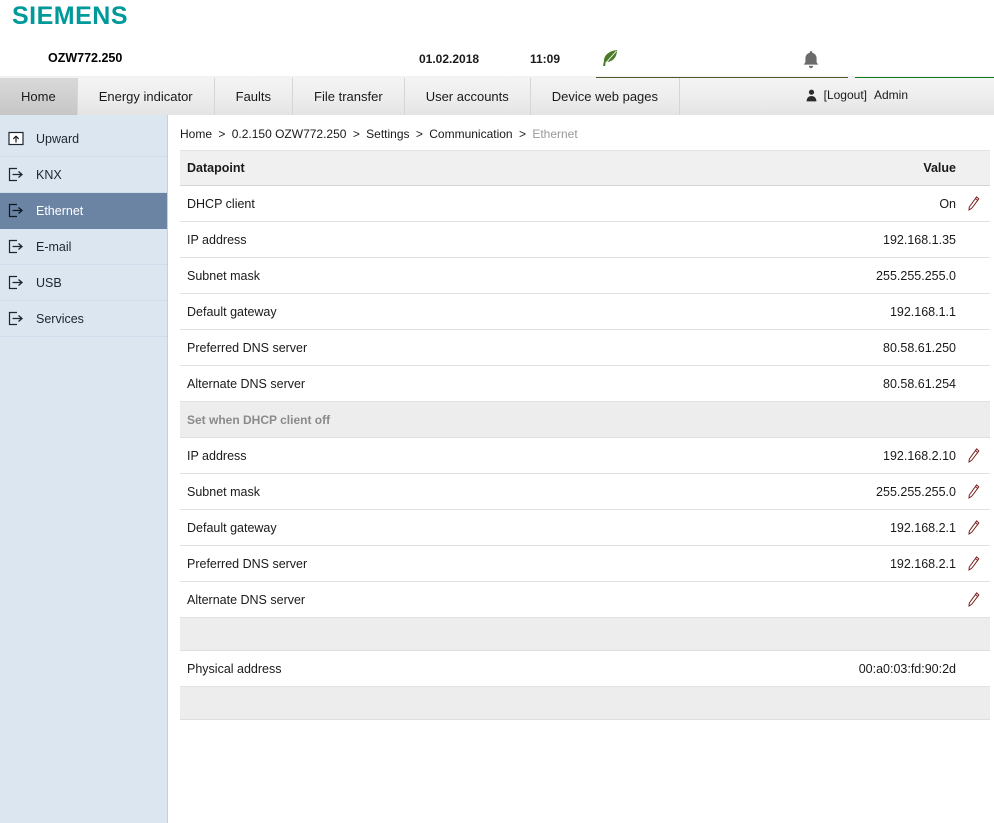  I want to click on tab-faults: Faults, so click(254, 96).